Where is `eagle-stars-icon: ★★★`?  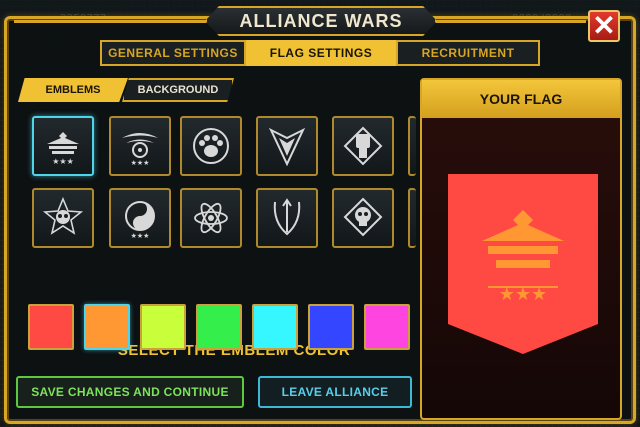
eagle-stars-icon: ★★★ is located at coordinates (63, 149).